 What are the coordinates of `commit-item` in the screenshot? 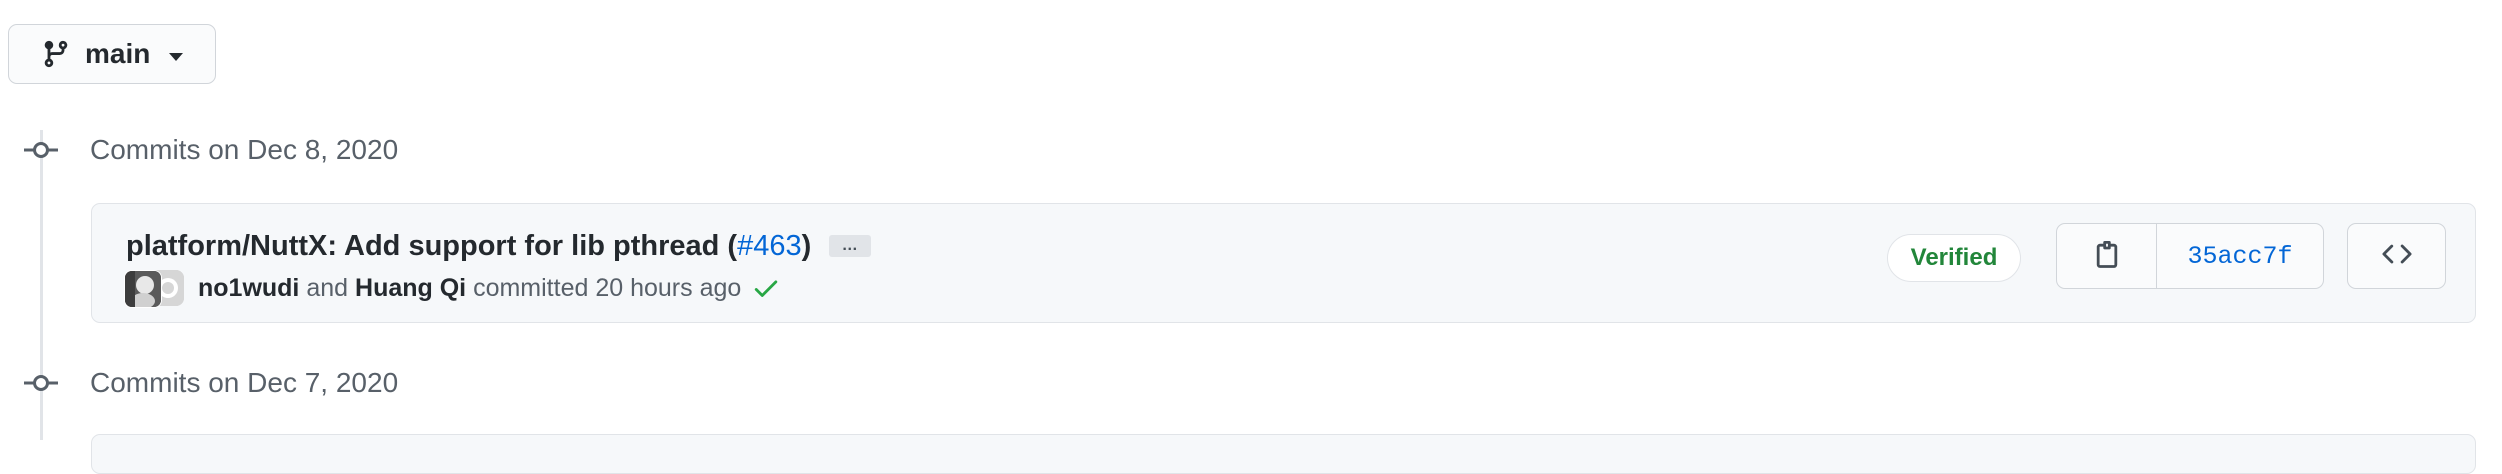 It's located at (1283, 454).